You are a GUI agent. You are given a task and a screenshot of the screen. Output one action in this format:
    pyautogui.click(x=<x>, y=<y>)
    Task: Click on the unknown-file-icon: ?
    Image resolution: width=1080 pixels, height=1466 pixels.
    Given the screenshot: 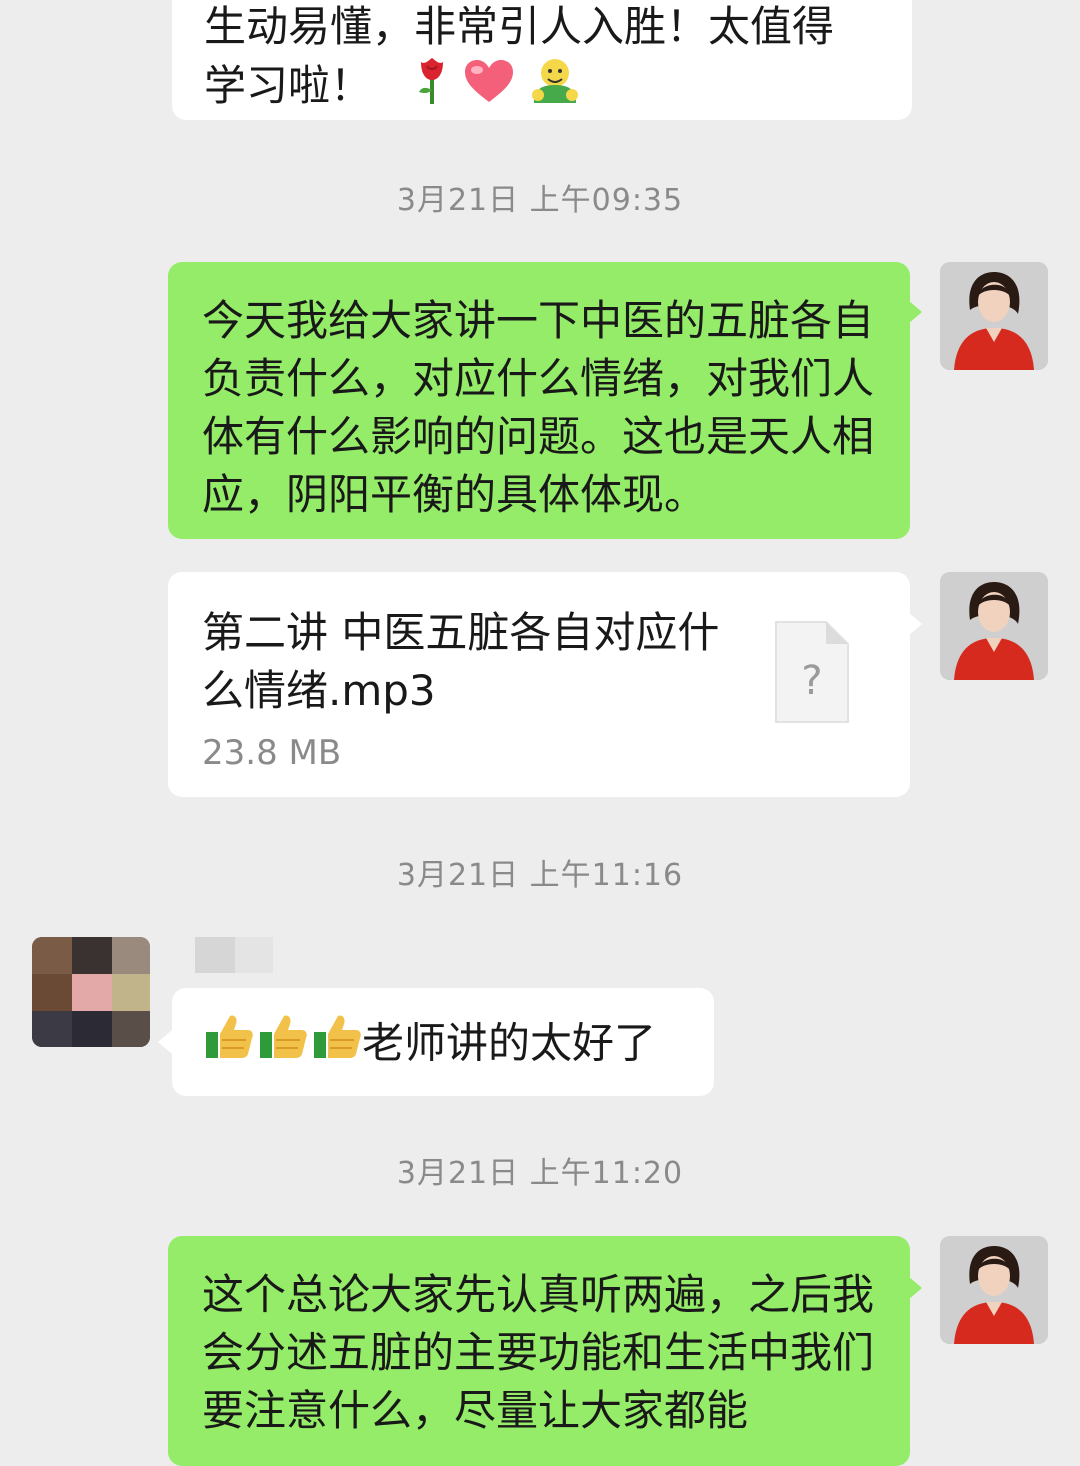 What is the action you would take?
    pyautogui.click(x=812, y=672)
    